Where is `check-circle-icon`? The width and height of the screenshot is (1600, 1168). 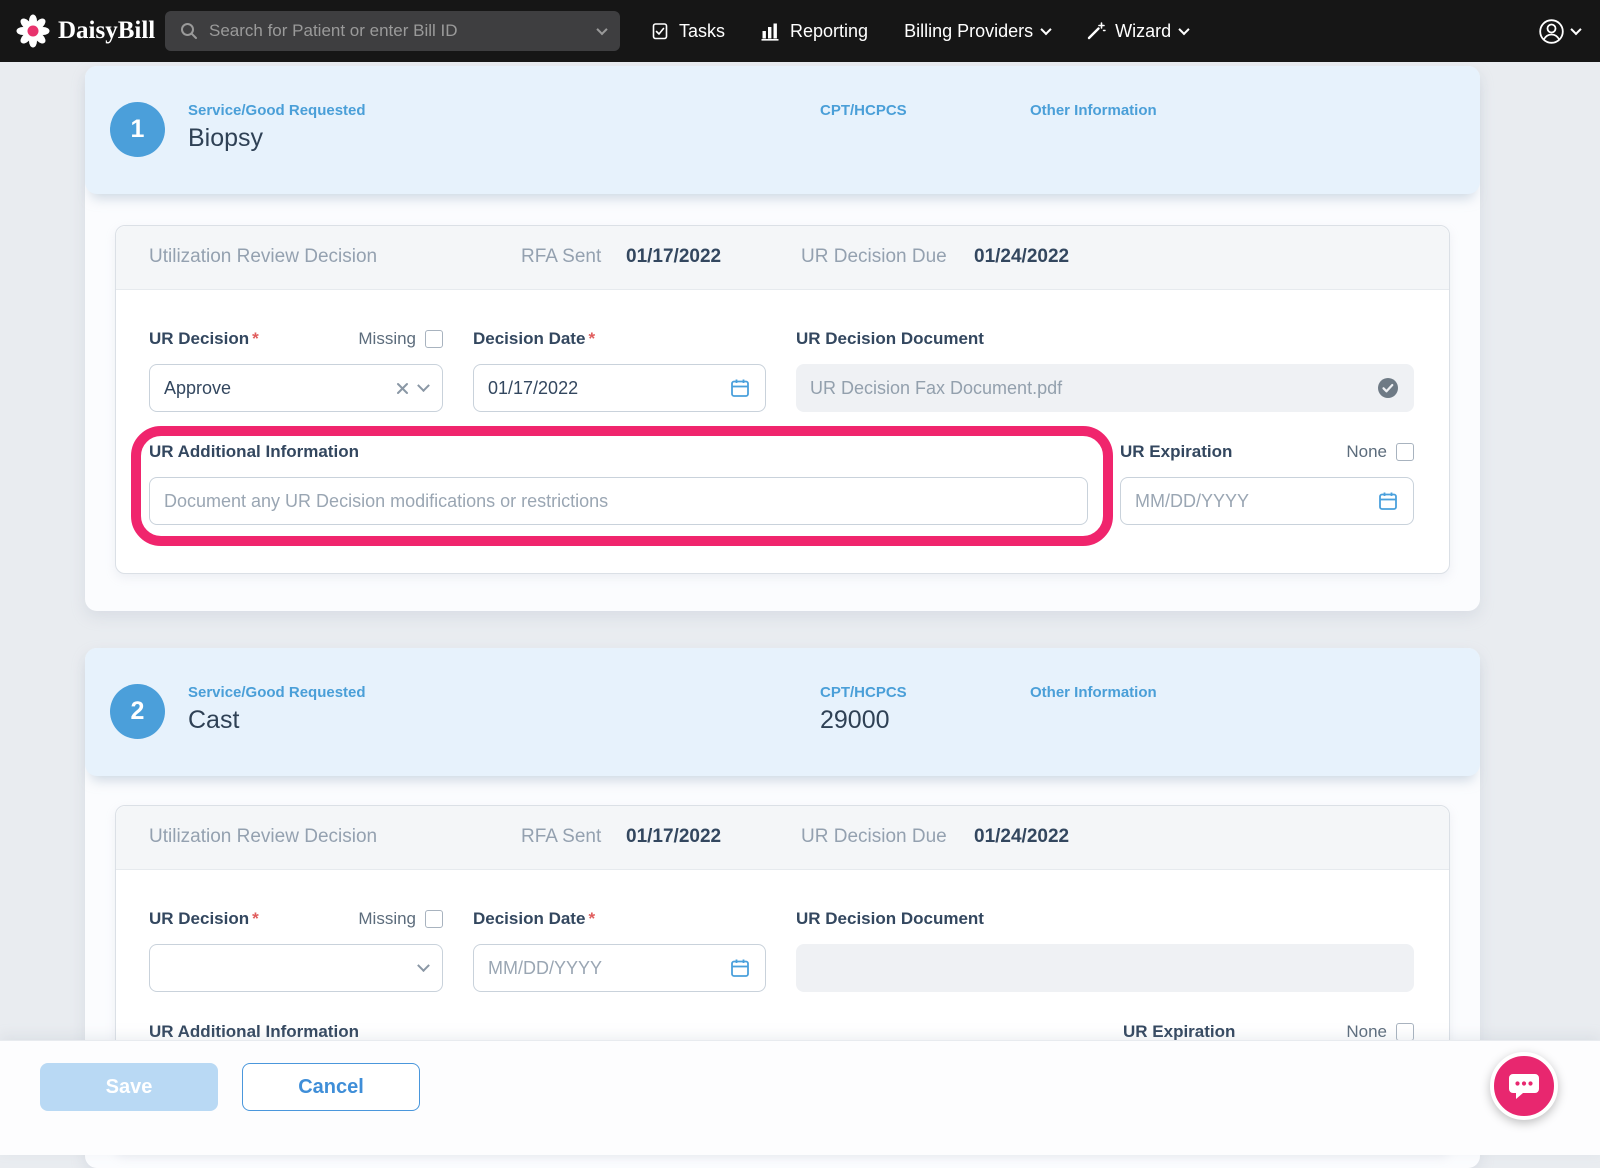
check-circle-icon is located at coordinates (1388, 388).